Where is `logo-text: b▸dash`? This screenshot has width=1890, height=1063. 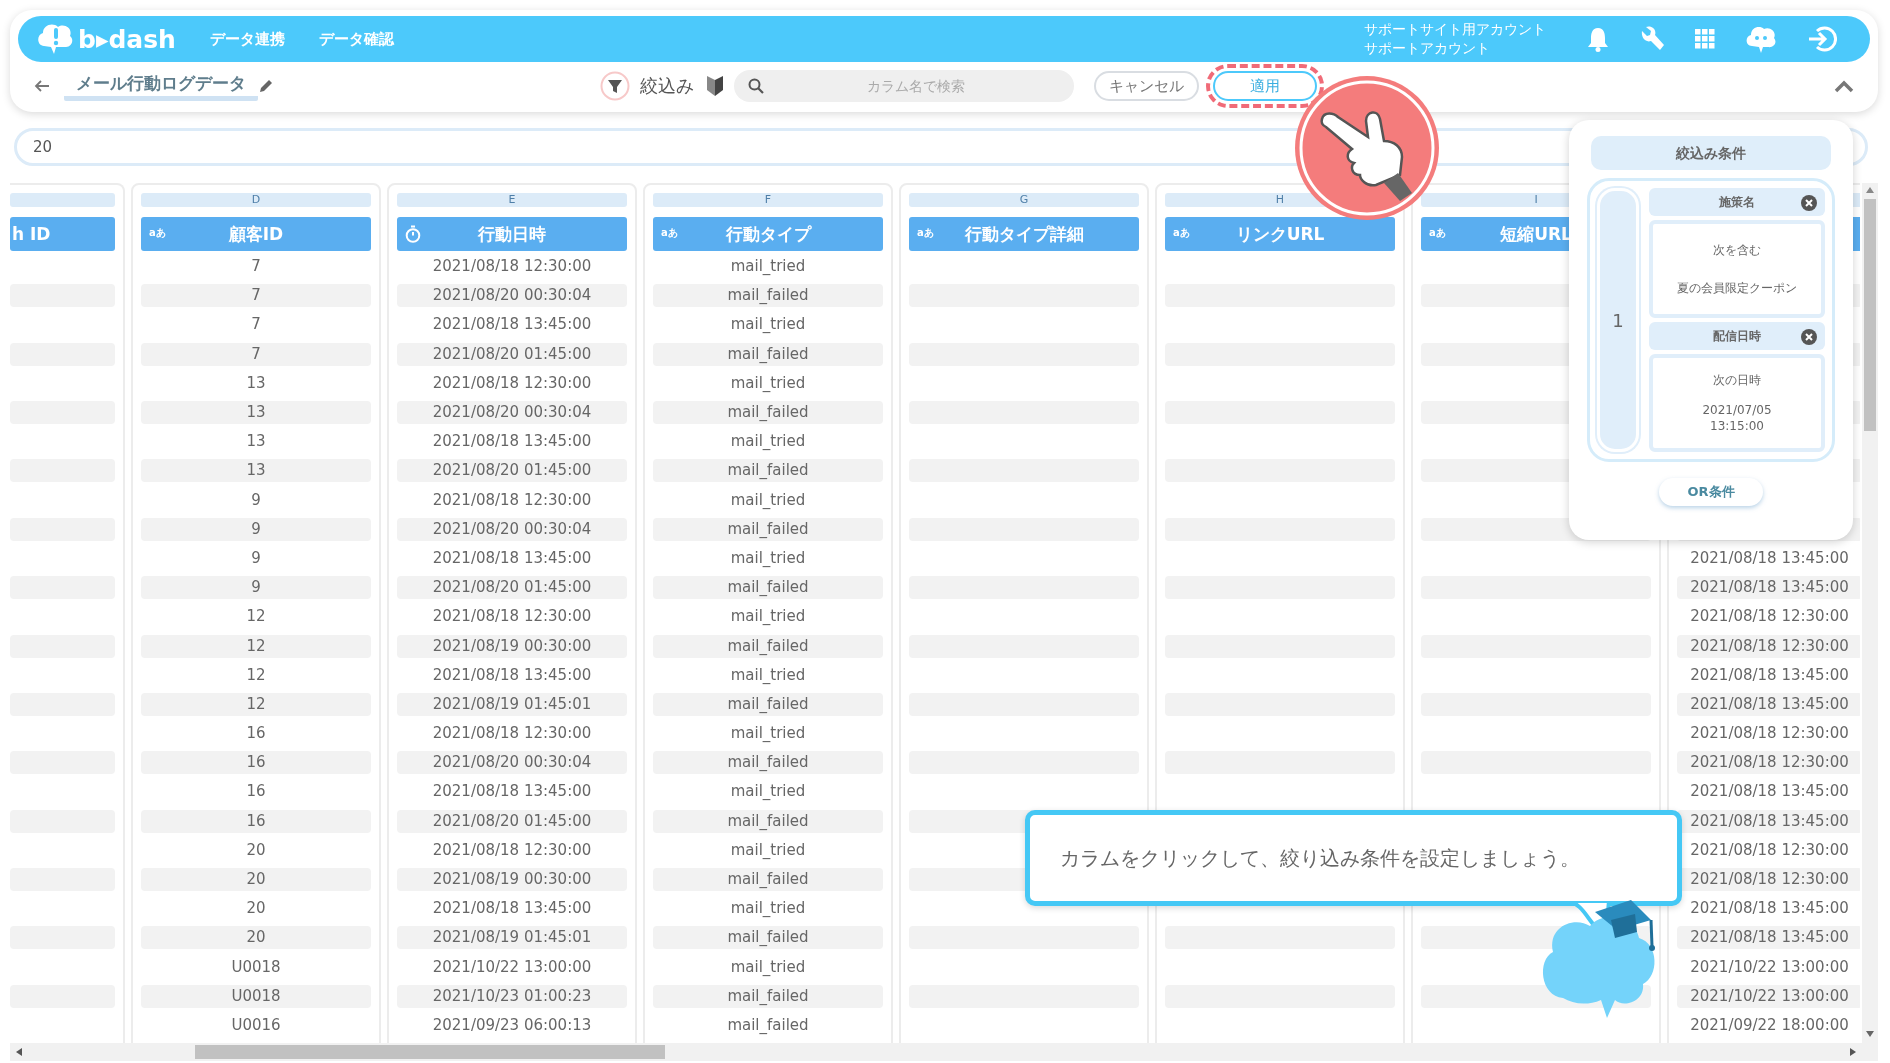
logo-text: b▸dash is located at coordinates (127, 39).